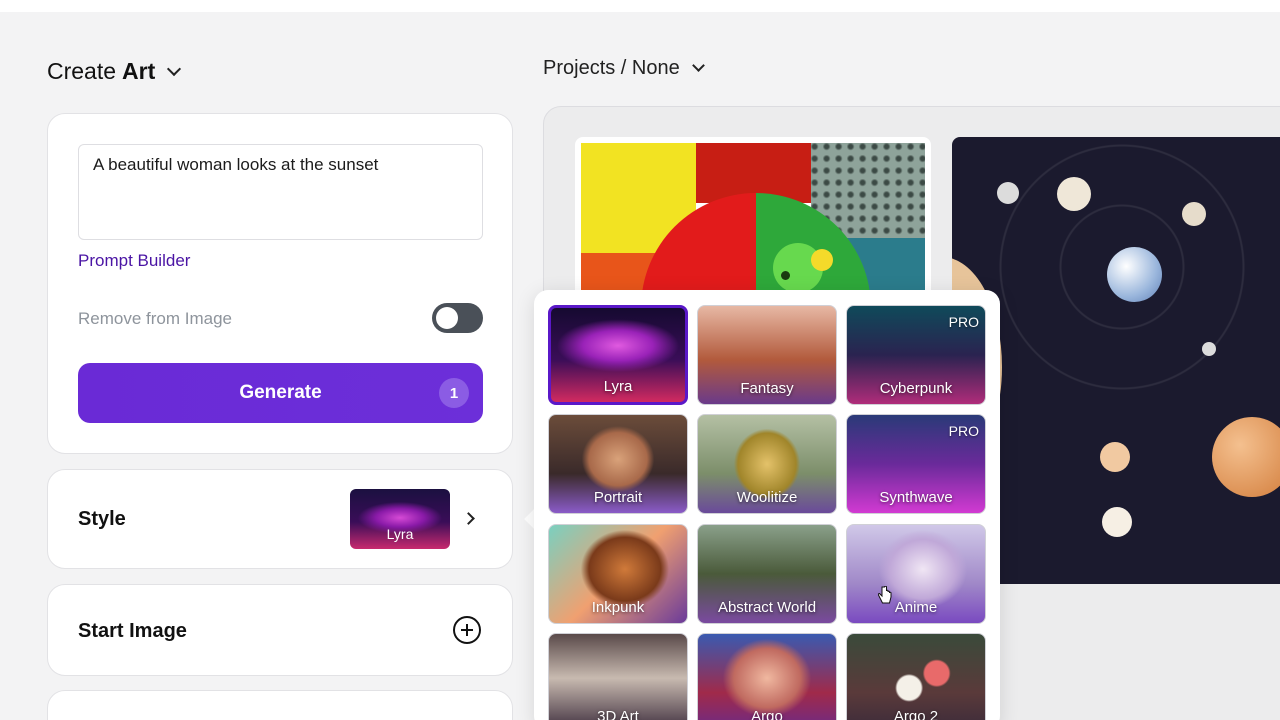  What do you see at coordinates (916, 355) in the screenshot?
I see `style-option-cyberpunk: PRO Cyberpunk` at bounding box center [916, 355].